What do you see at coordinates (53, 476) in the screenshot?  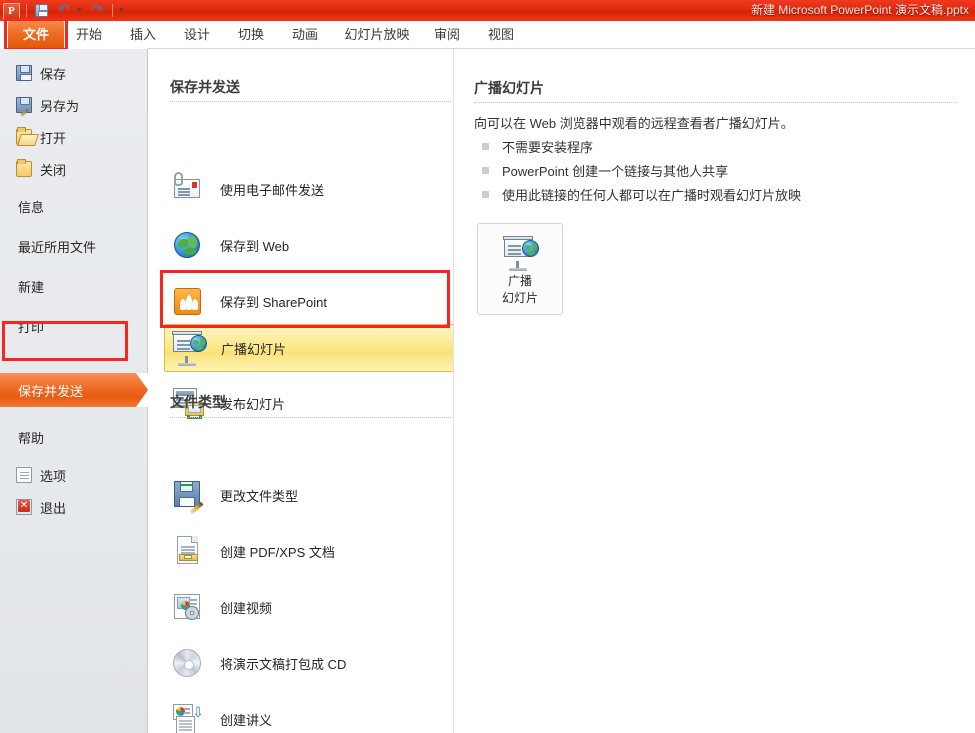 I see `sidebar-item-label: 选项` at bounding box center [53, 476].